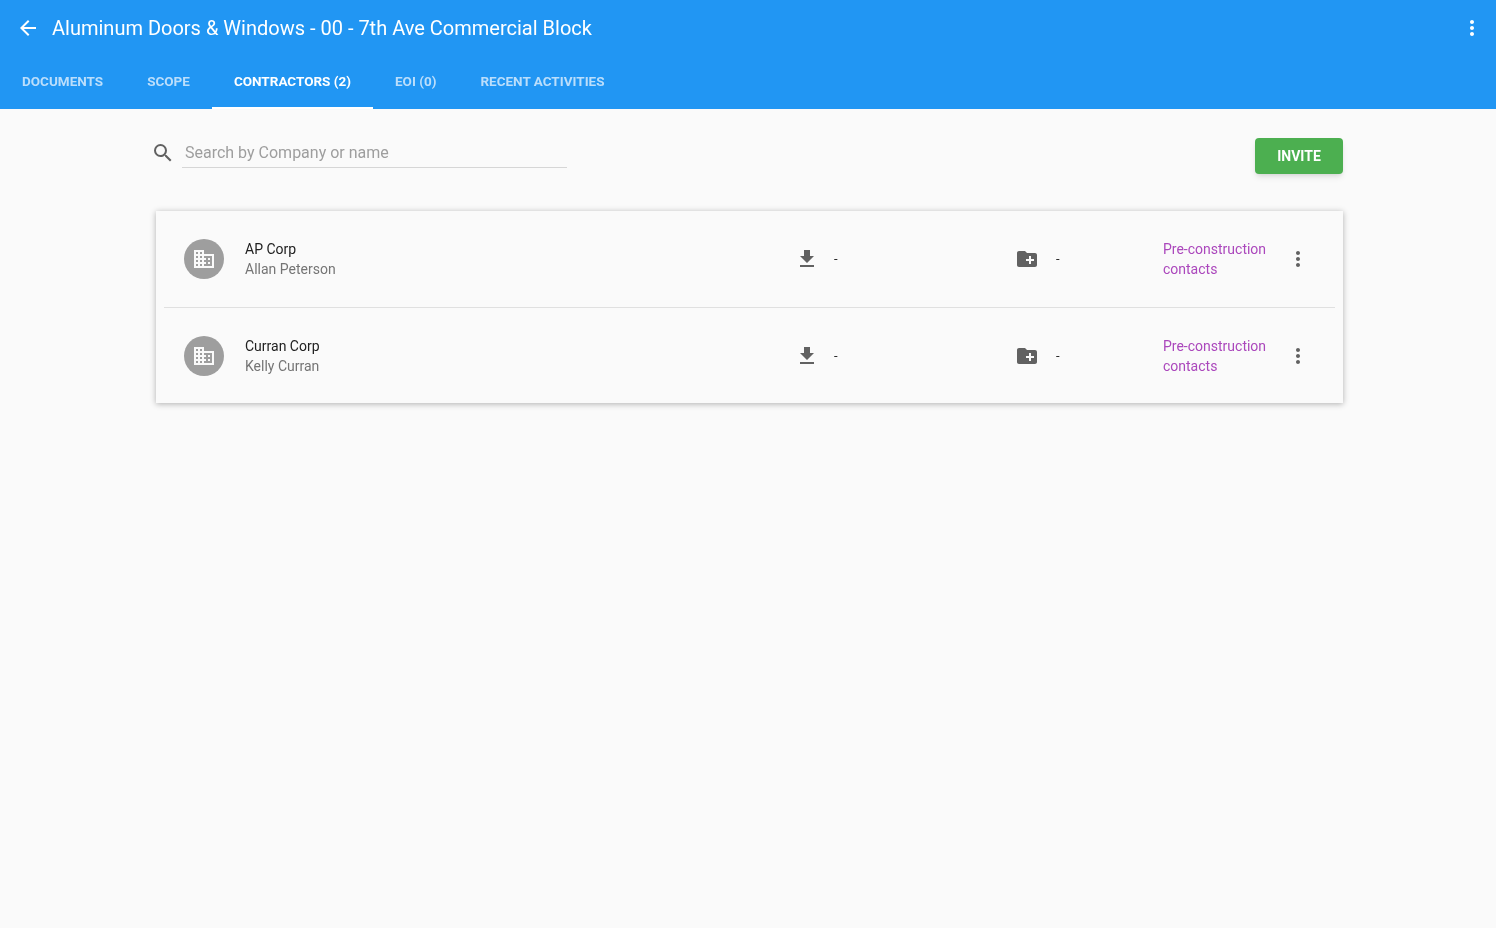  I want to click on invite-button: INVITE, so click(1299, 156).